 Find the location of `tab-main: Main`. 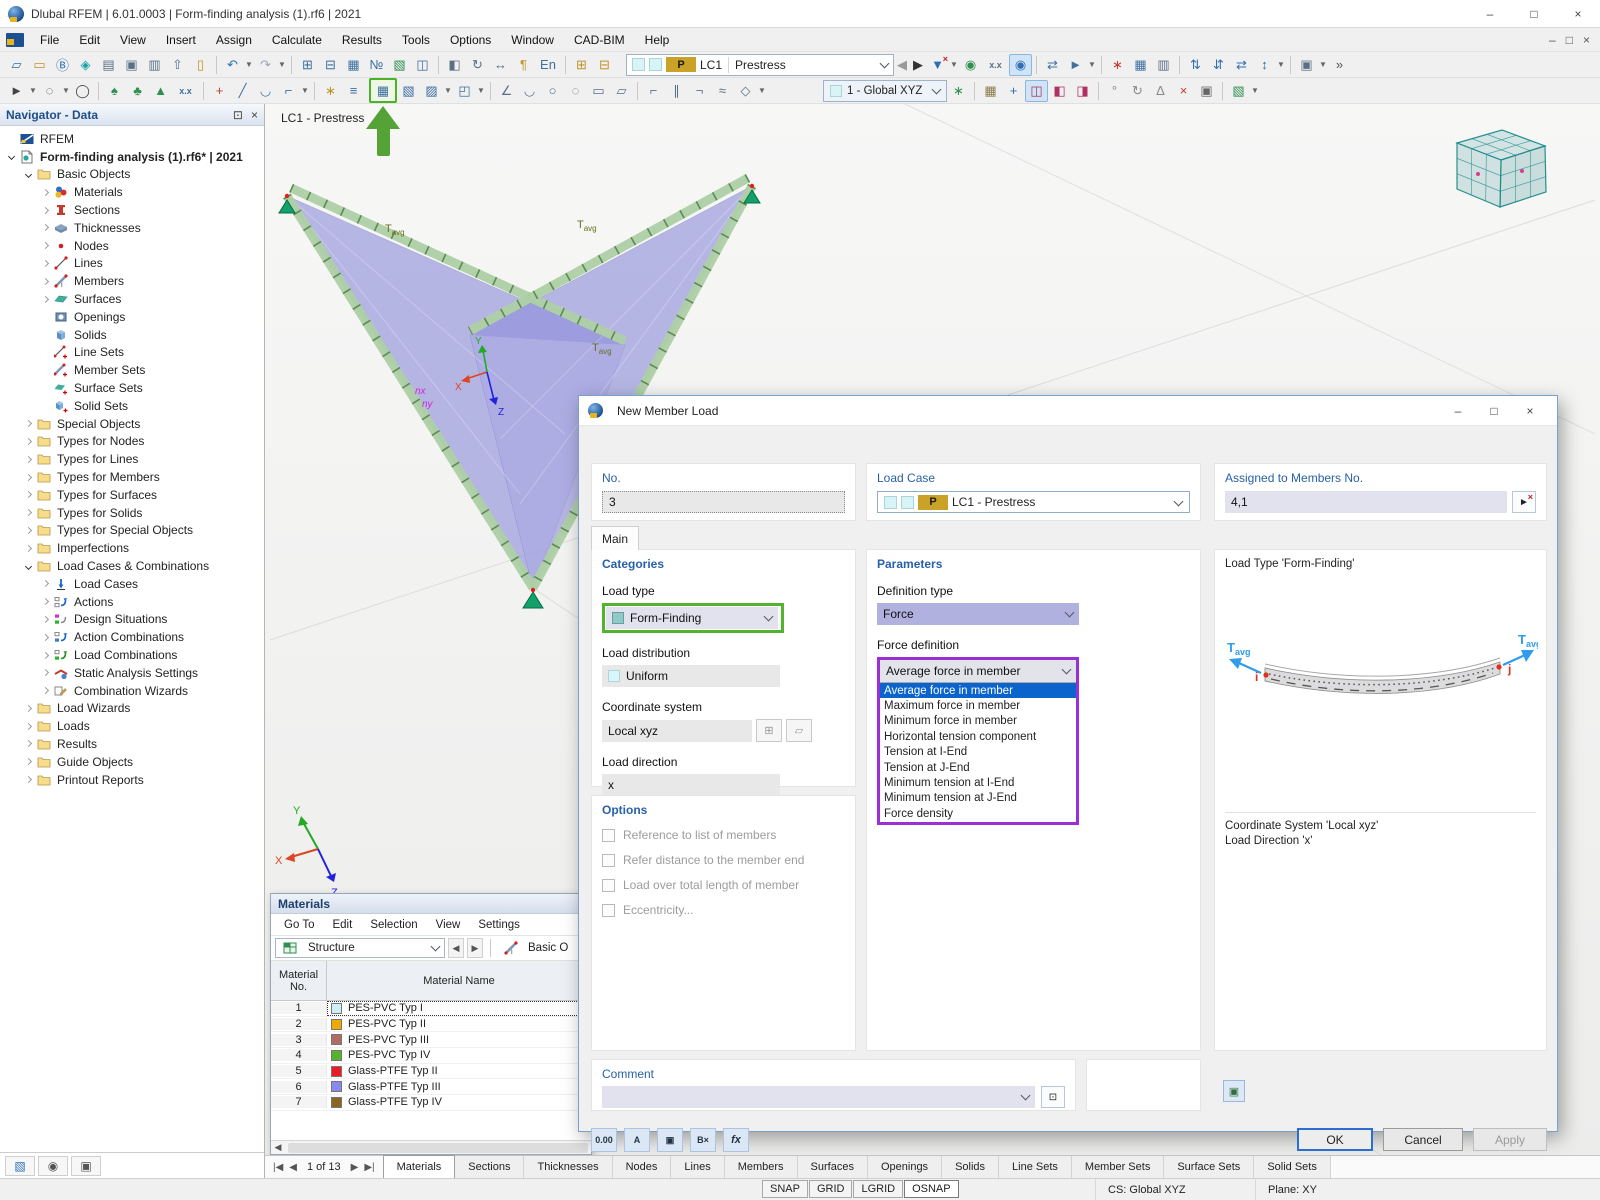

tab-main: Main is located at coordinates (615, 538).